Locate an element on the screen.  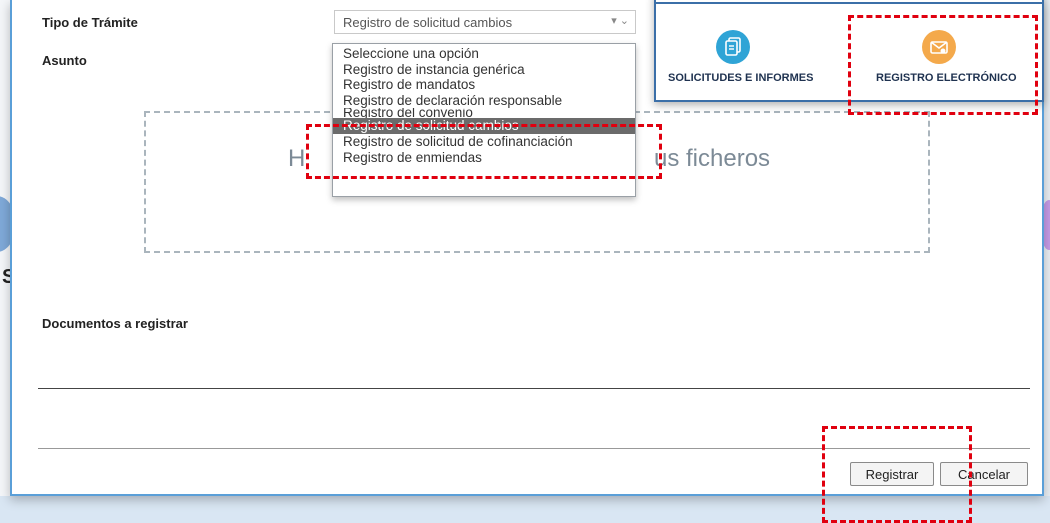
dropdown-option: Registro de mandatos is located at coordinates (484, 85).